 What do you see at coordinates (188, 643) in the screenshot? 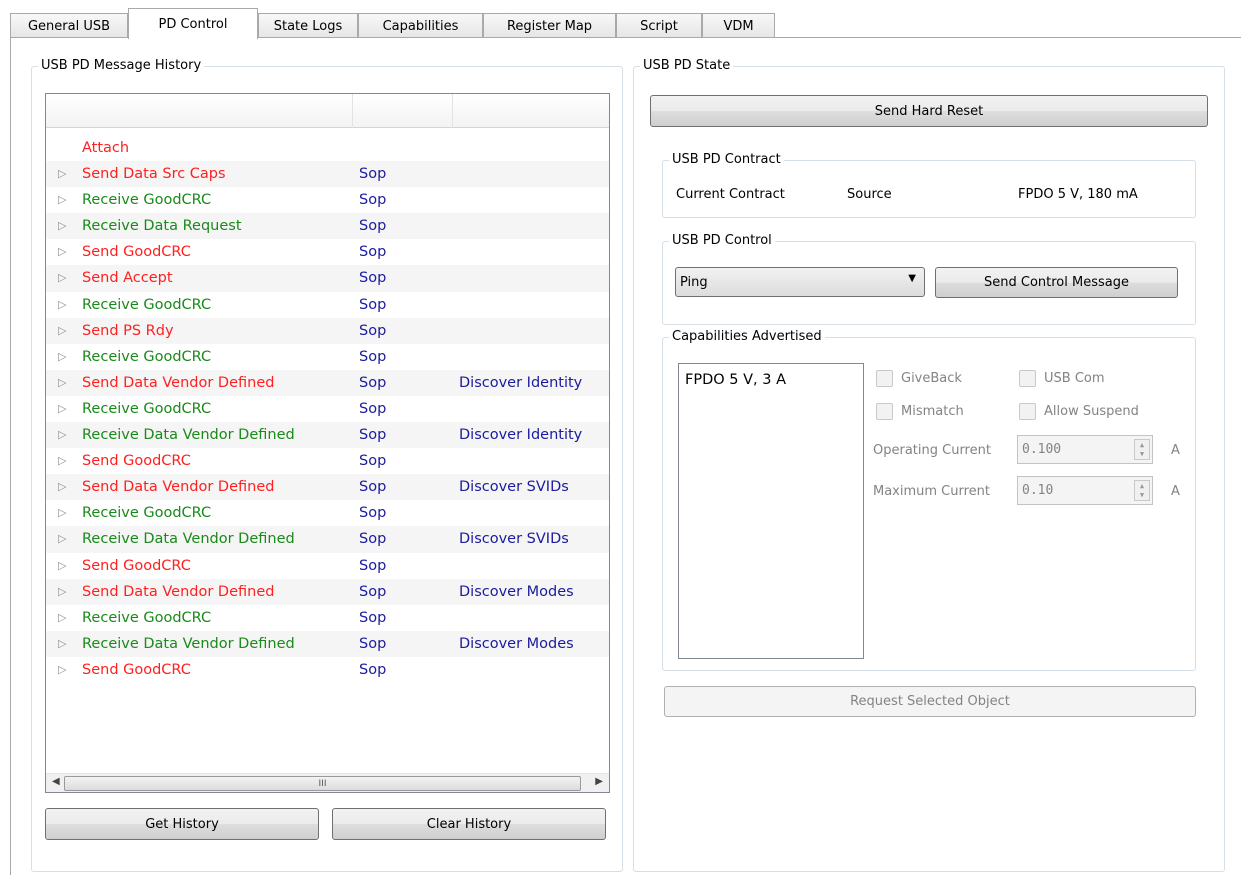
I see `message-name: Receive Data Vendor Defined` at bounding box center [188, 643].